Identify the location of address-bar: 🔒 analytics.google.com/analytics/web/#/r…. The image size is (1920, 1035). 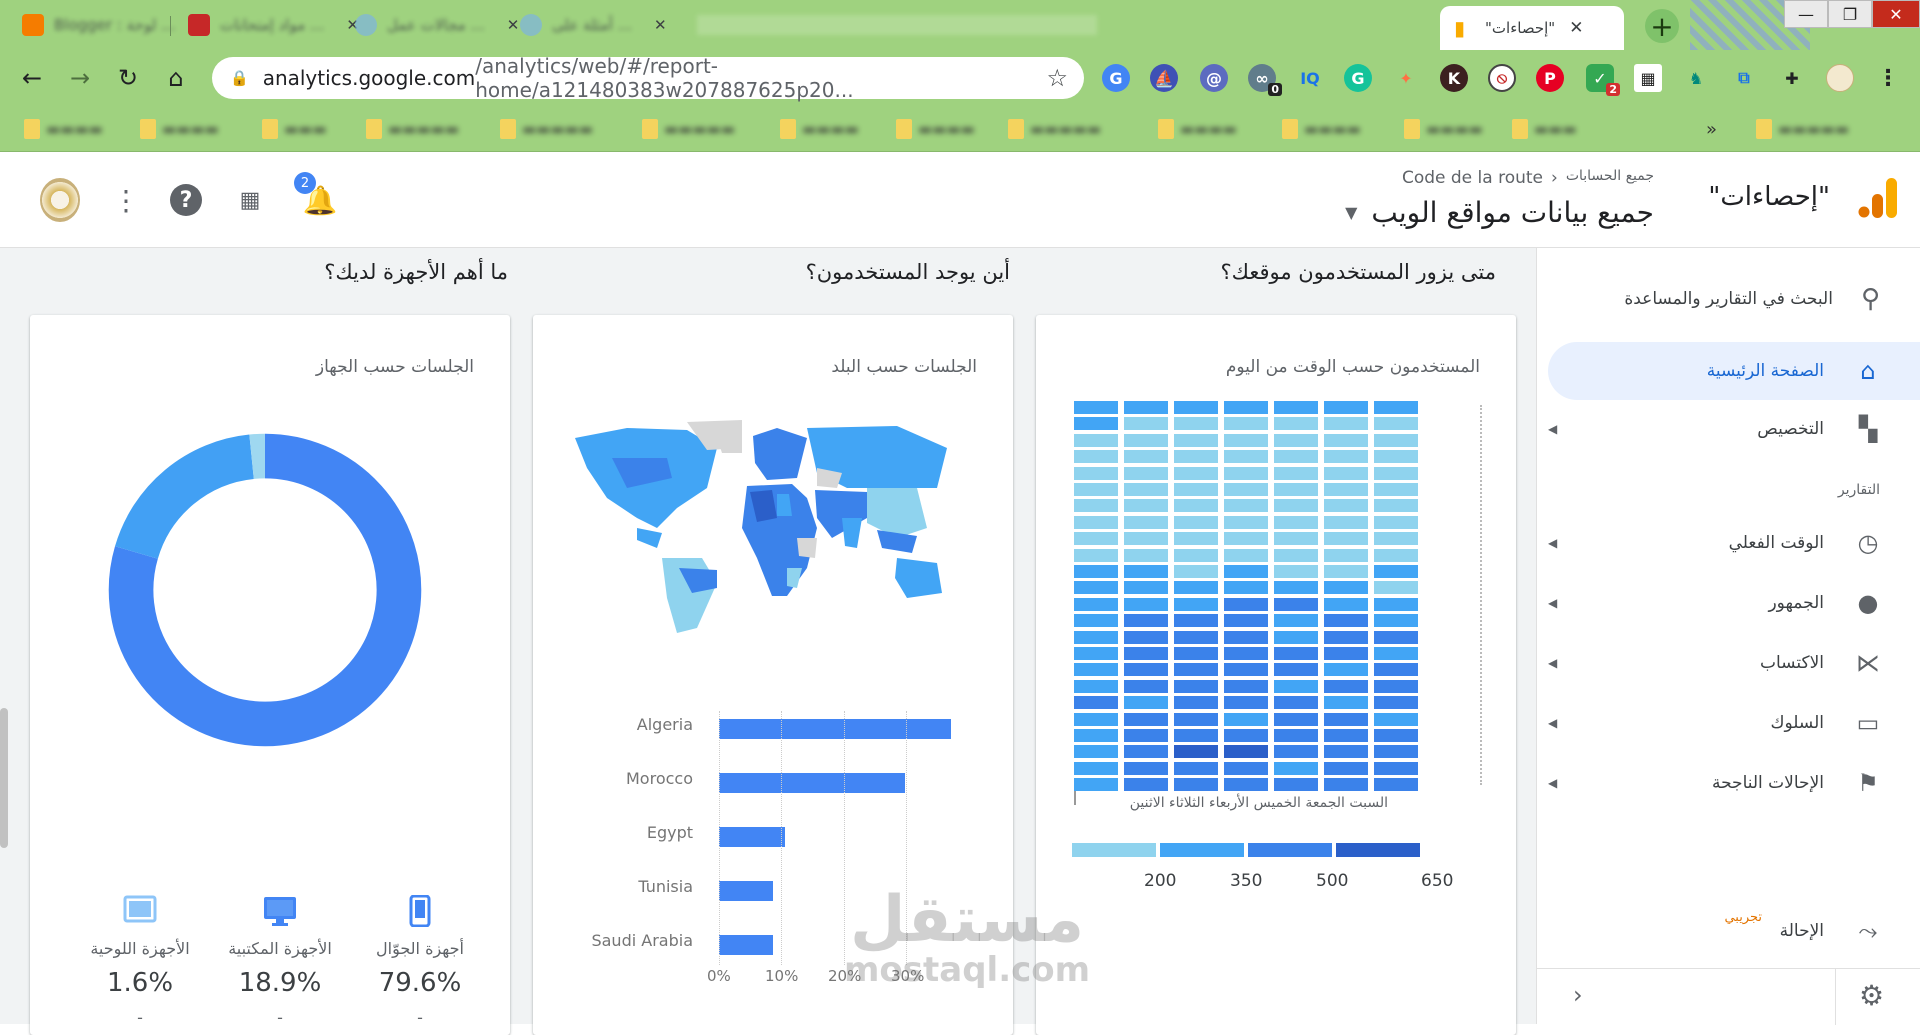
(648, 78).